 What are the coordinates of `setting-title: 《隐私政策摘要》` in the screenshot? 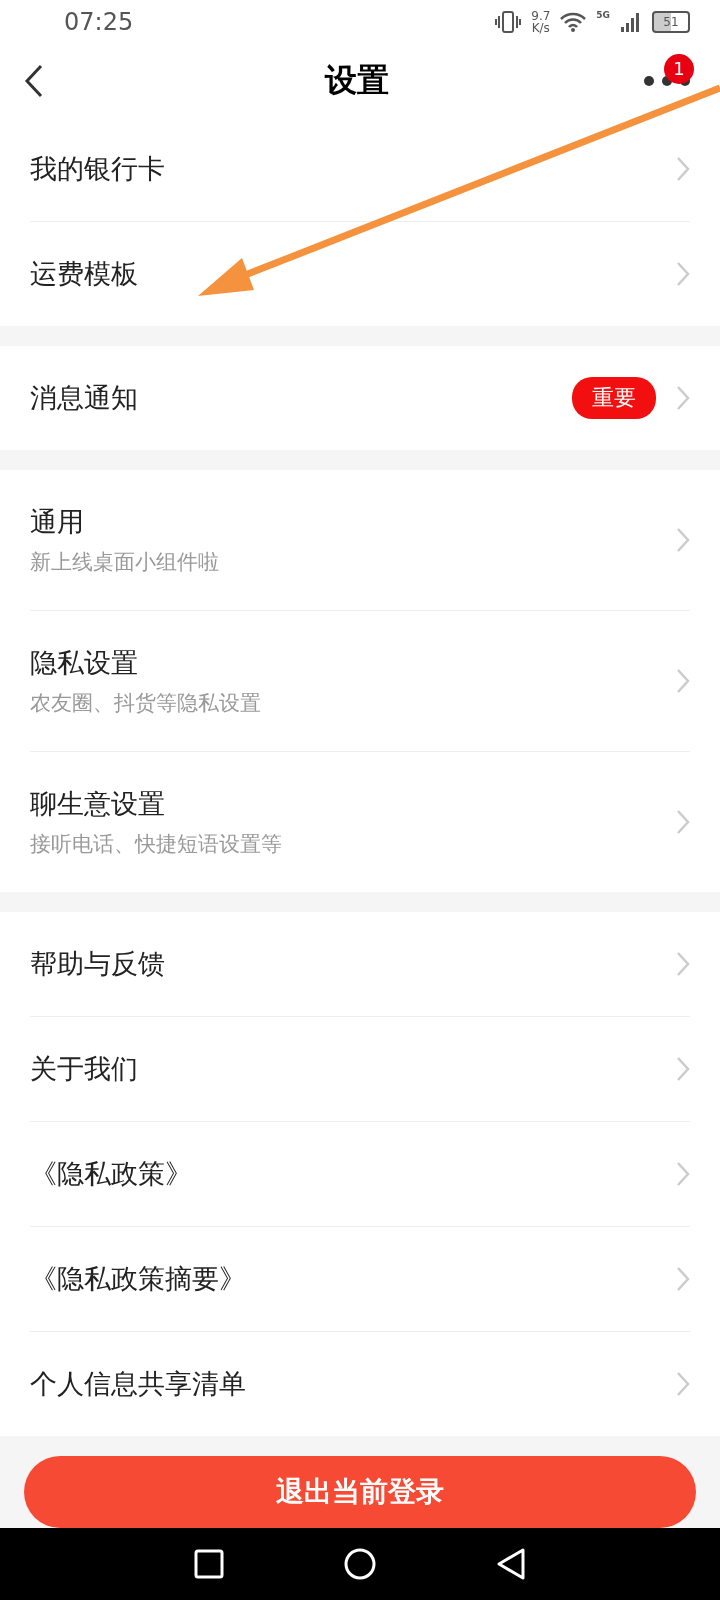 It's located at (353, 1278).